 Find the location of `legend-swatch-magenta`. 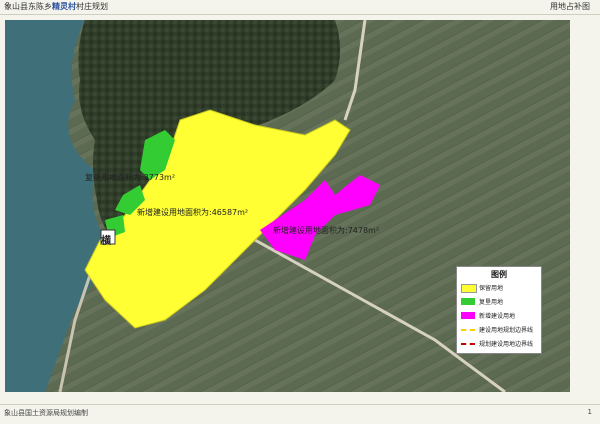

legend-swatch-magenta is located at coordinates (468, 315).